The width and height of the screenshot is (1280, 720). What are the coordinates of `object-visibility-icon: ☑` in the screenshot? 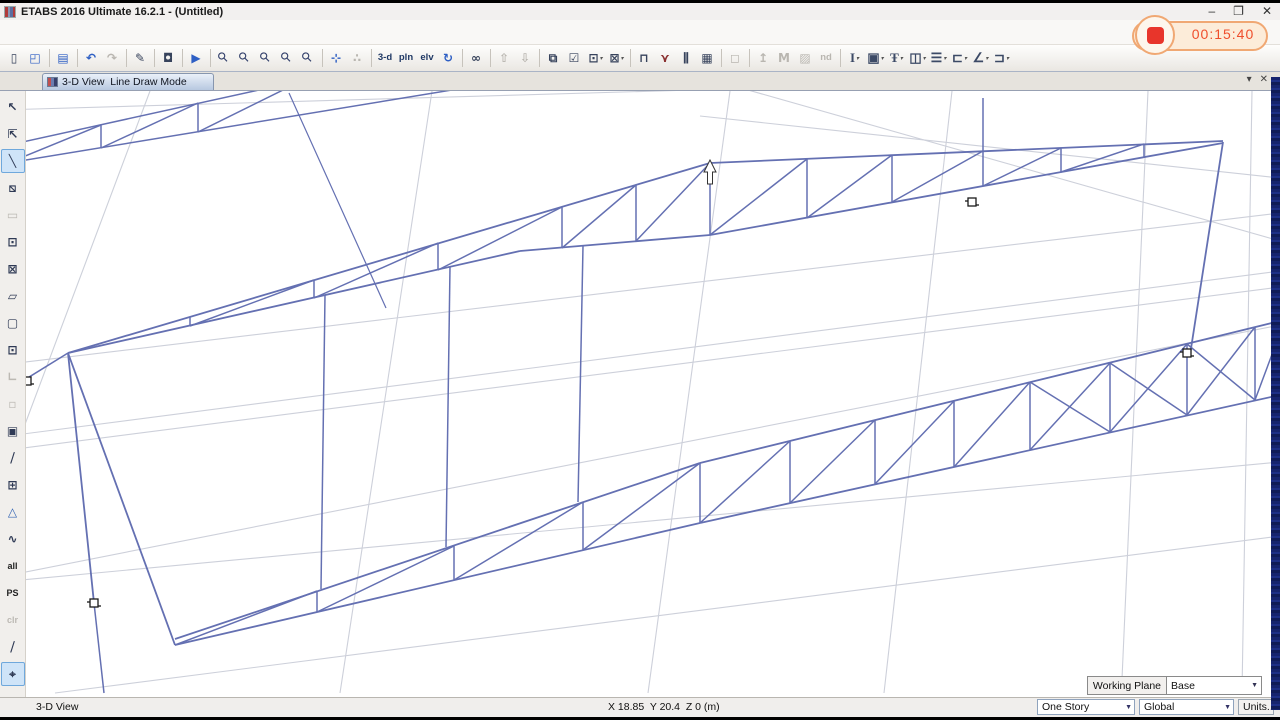 It's located at (574, 58).